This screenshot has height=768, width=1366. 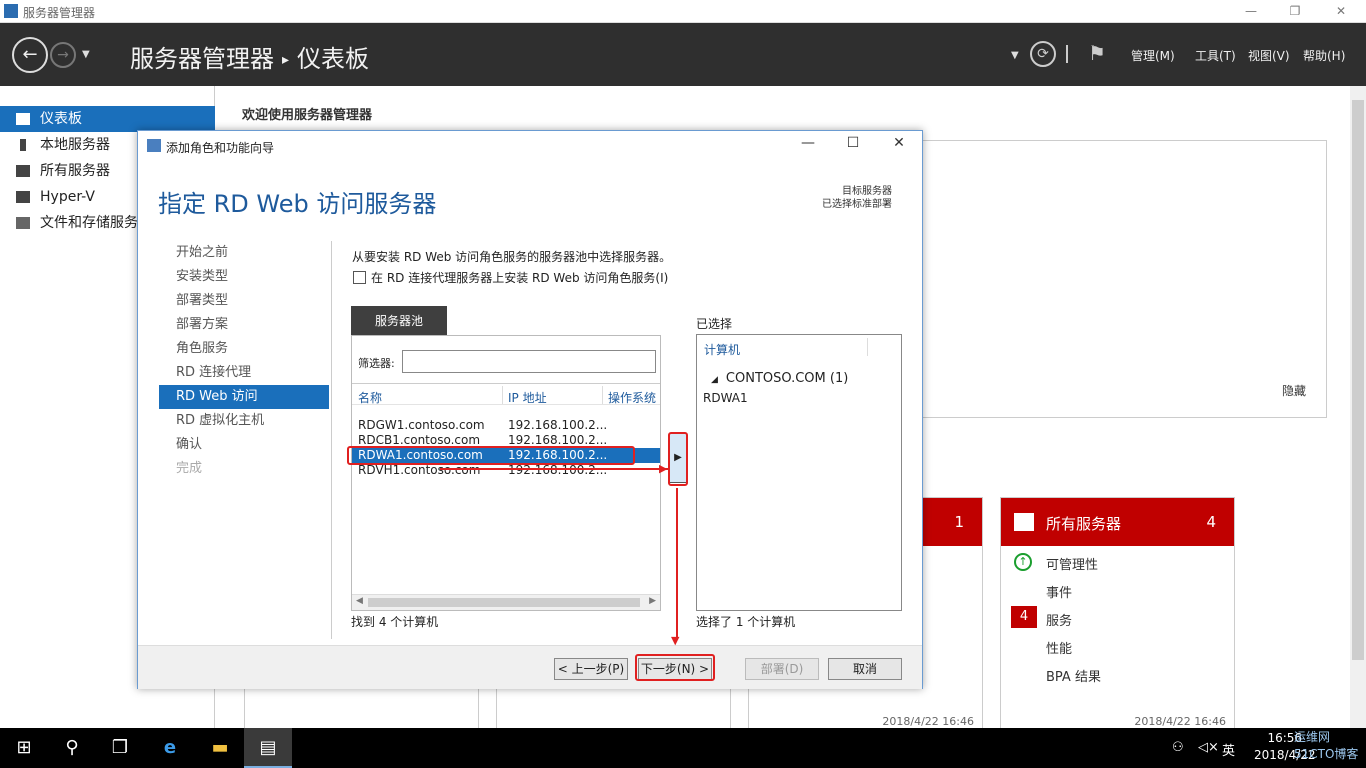 What do you see at coordinates (591, 669) in the screenshot?
I see `previous-button: < 上一步(P)` at bounding box center [591, 669].